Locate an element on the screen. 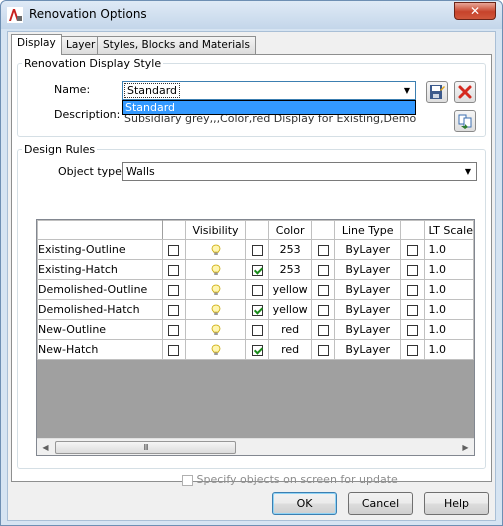 The image size is (503, 526). ok-button: OK is located at coordinates (304, 503).